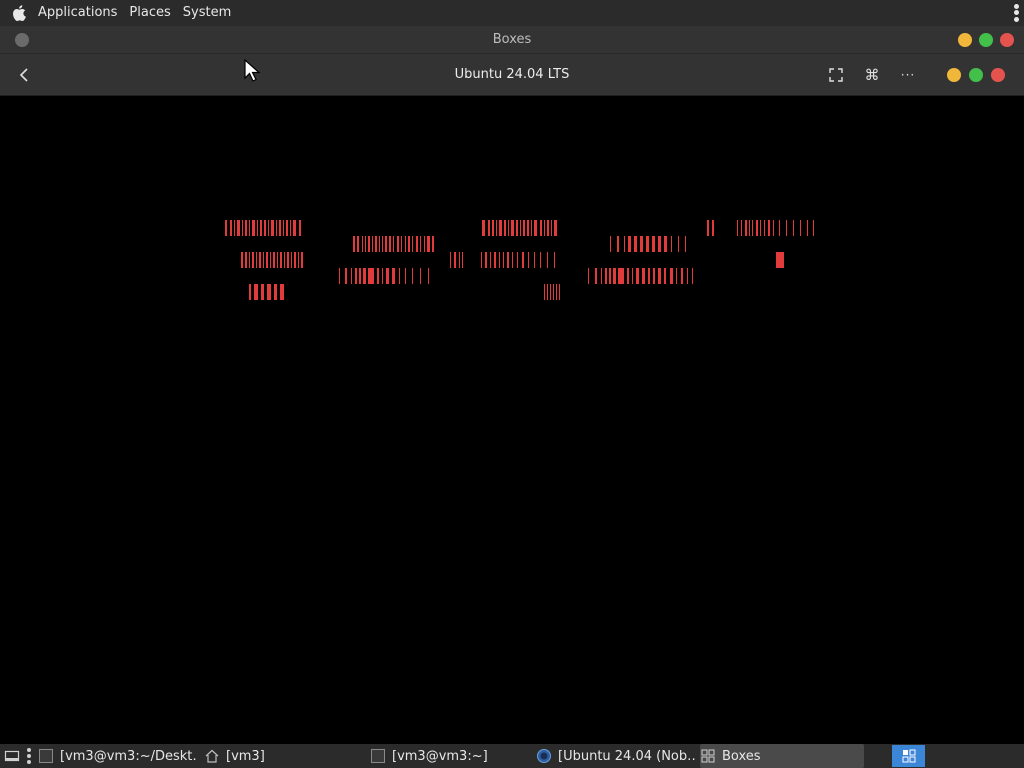 Image resolution: width=1024 pixels, height=768 pixels. What do you see at coordinates (30, 756) in the screenshot?
I see `taskbar-handle-icon` at bounding box center [30, 756].